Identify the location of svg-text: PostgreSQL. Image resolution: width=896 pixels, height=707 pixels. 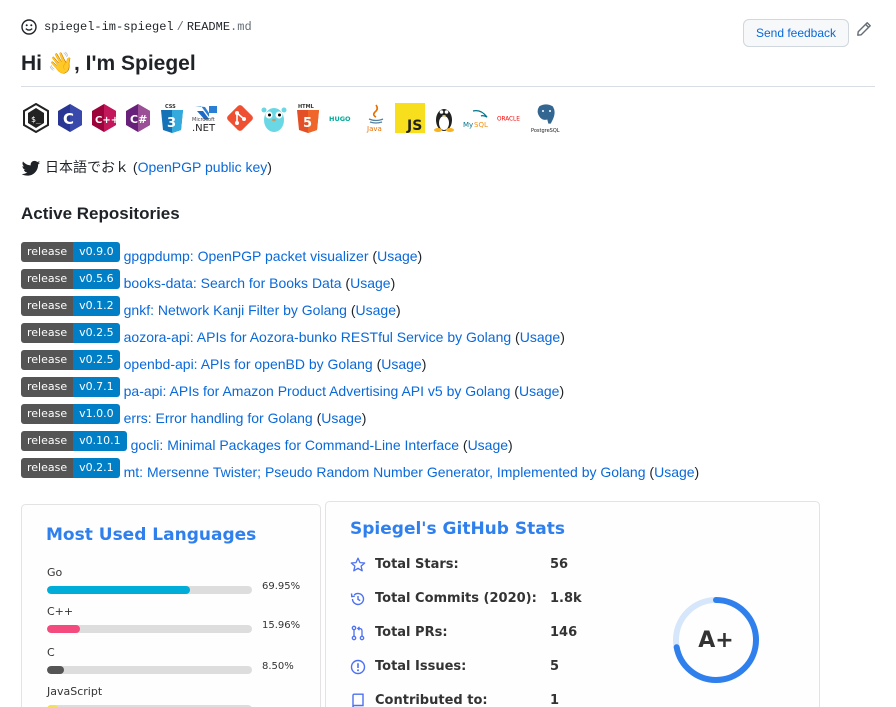
(545, 131).